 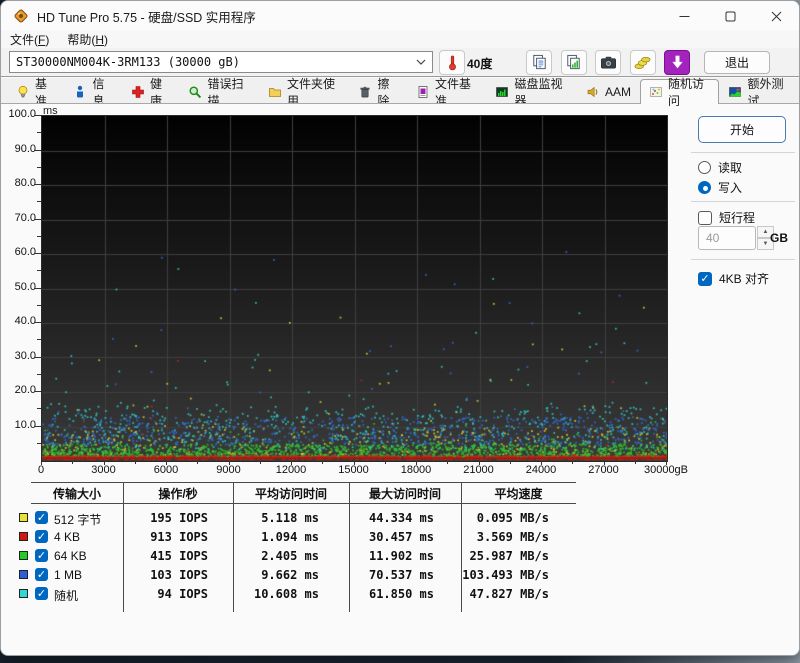 What do you see at coordinates (78, 520) in the screenshot?
I see `size-label: 512 字节` at bounding box center [78, 520].